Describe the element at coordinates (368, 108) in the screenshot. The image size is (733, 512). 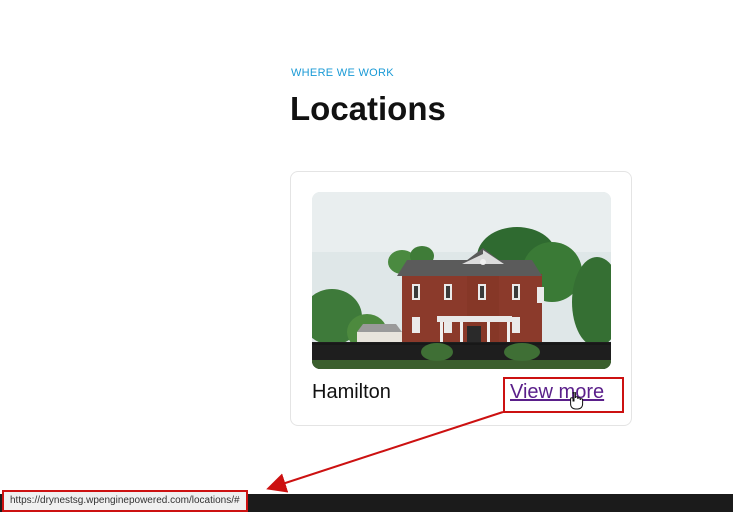
I see `page-title: Locations` at that location.